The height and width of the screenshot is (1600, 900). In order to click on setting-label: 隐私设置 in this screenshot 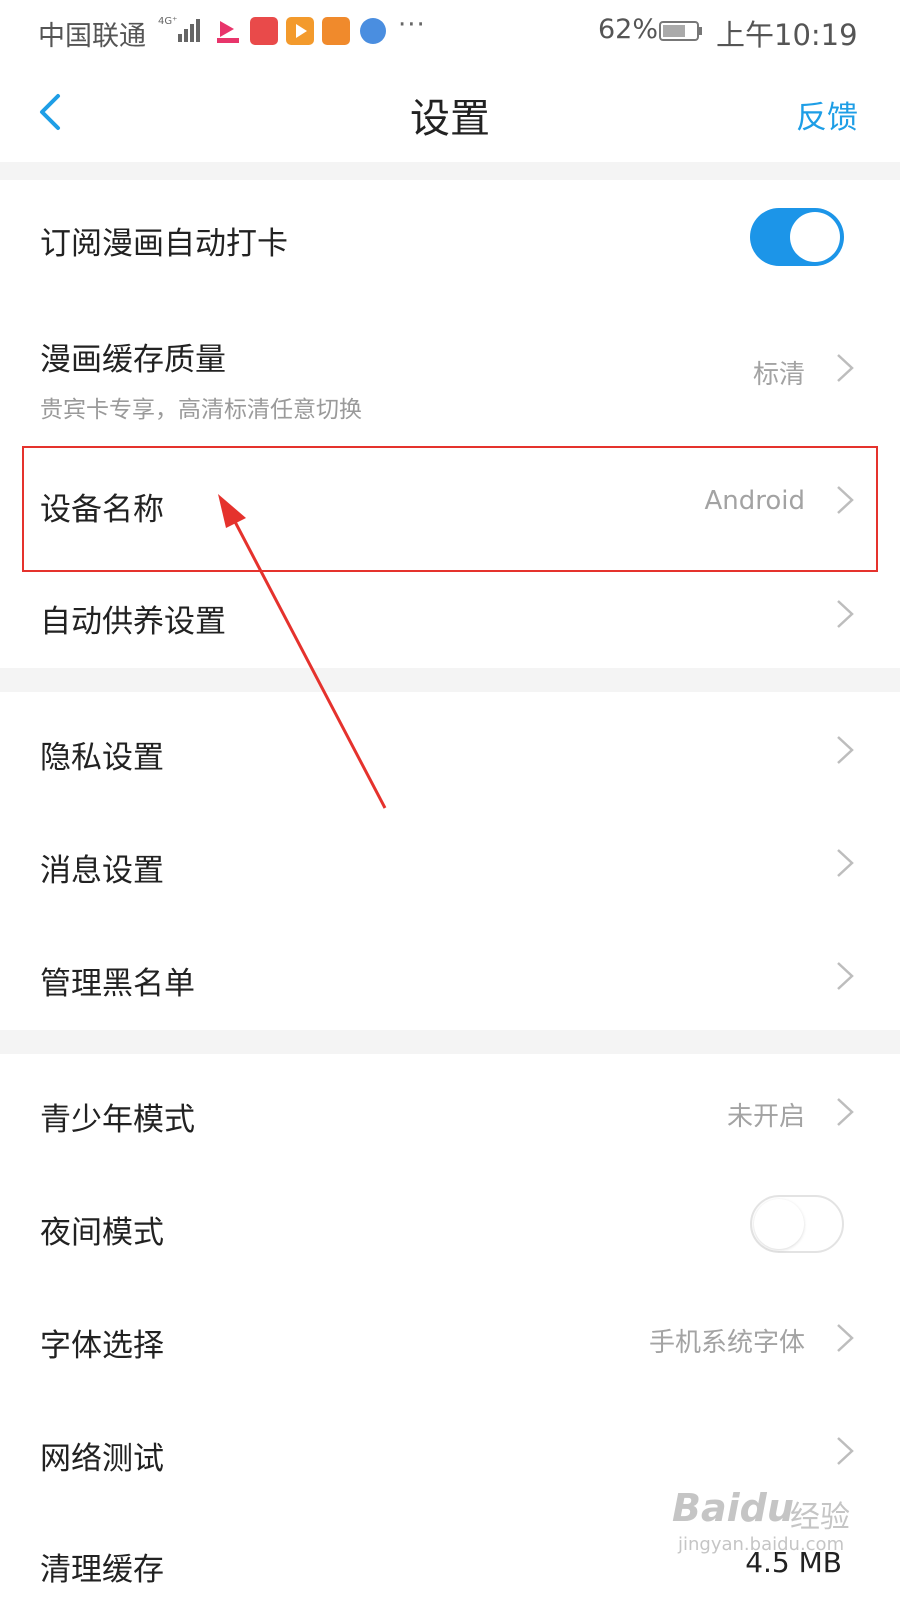, I will do `click(102, 758)`.